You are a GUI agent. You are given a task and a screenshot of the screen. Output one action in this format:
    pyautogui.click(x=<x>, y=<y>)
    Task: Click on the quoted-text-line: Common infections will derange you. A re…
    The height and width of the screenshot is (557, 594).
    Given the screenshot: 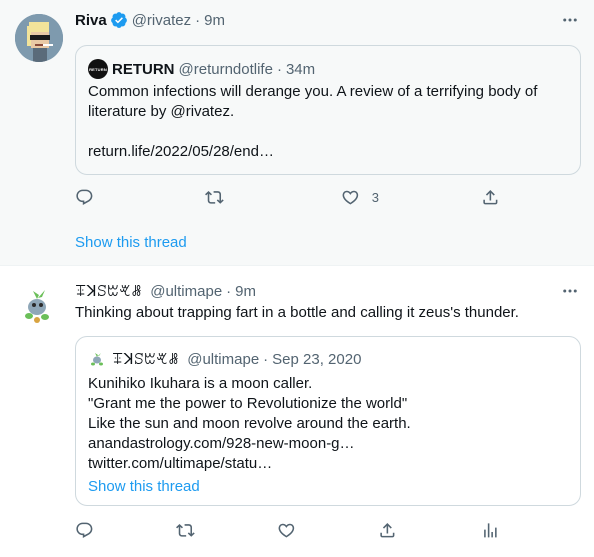 What is the action you would take?
    pyautogui.click(x=313, y=91)
    